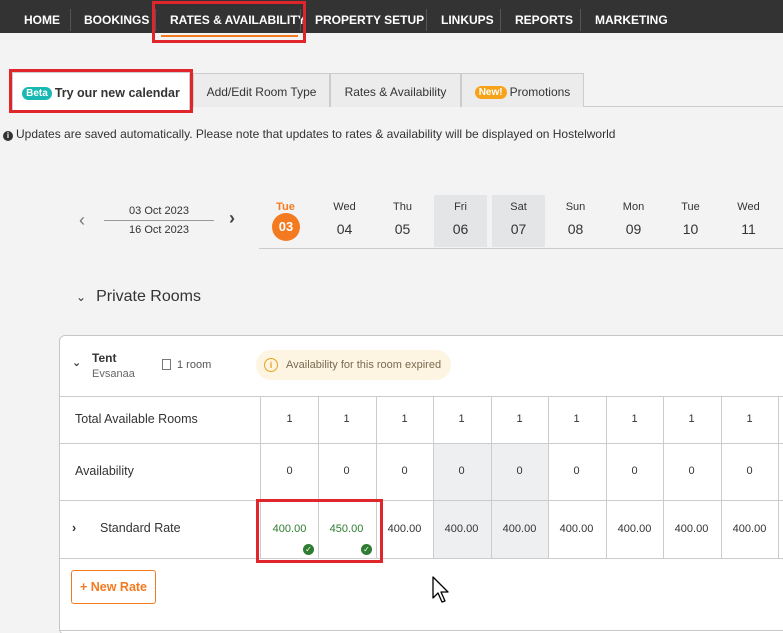  I want to click on day-number: 11, so click(748, 229).